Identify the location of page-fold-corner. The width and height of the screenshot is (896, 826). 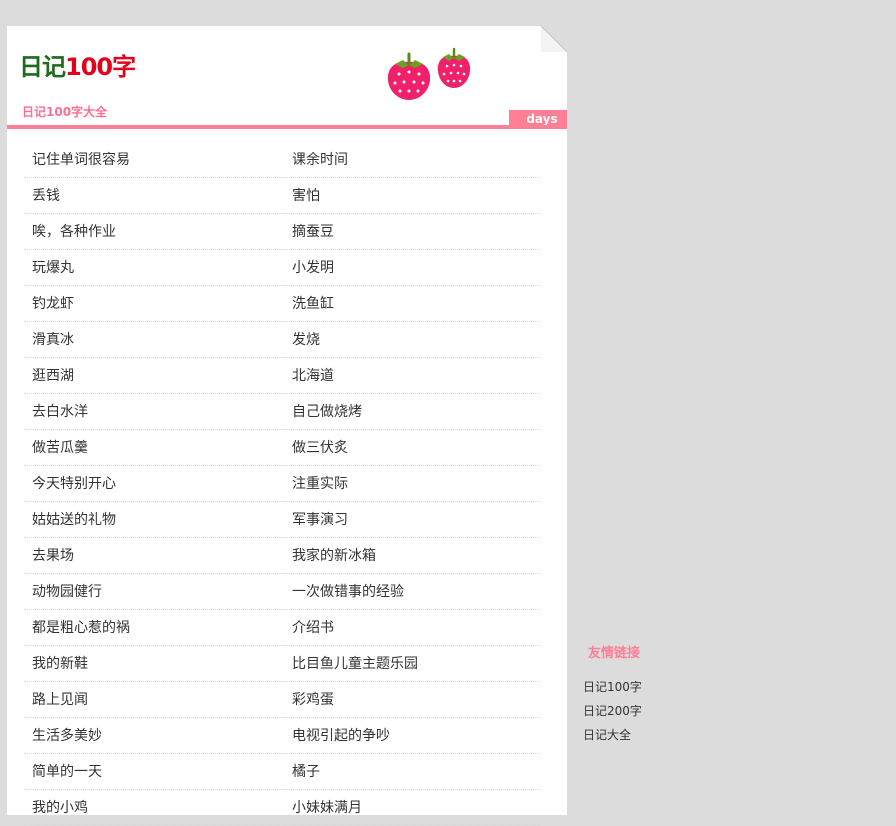
(554, 39).